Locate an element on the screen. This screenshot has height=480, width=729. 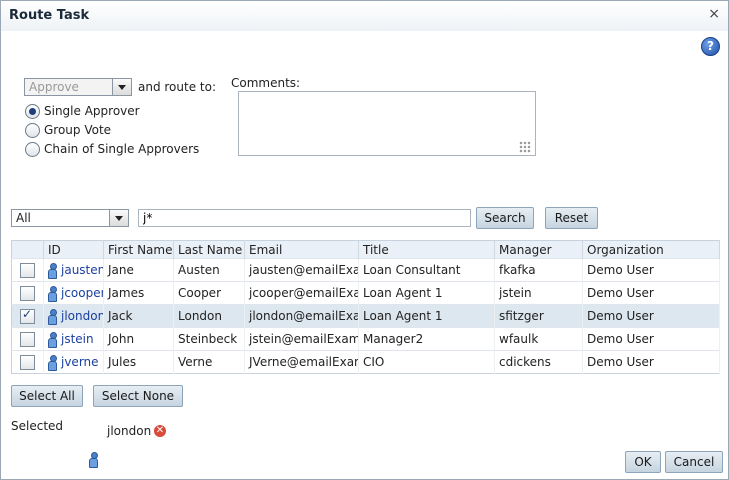
radio-chain-of-single-approvers: Chain of Single Approvers is located at coordinates (112, 149).